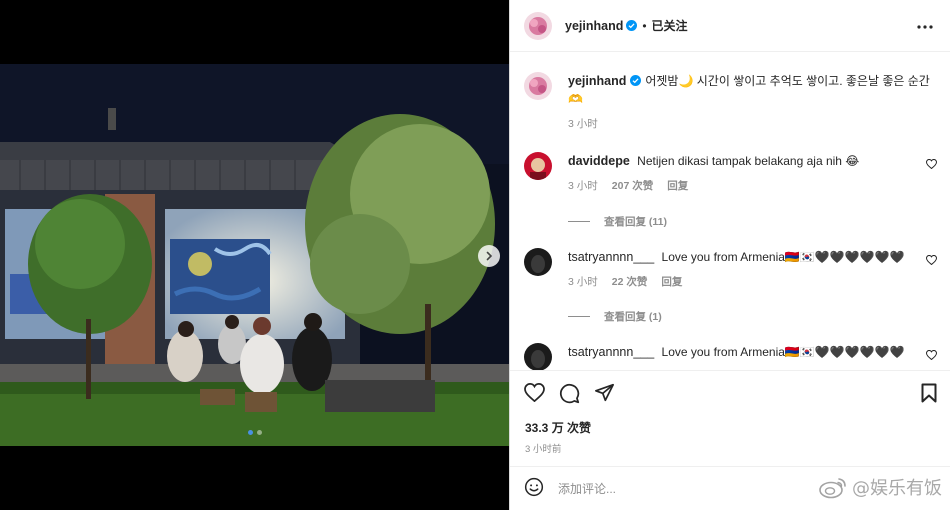 The width and height of the screenshot is (950, 510). I want to click on comment-meta: 3 小时 22 次赞 回复, so click(753, 281).